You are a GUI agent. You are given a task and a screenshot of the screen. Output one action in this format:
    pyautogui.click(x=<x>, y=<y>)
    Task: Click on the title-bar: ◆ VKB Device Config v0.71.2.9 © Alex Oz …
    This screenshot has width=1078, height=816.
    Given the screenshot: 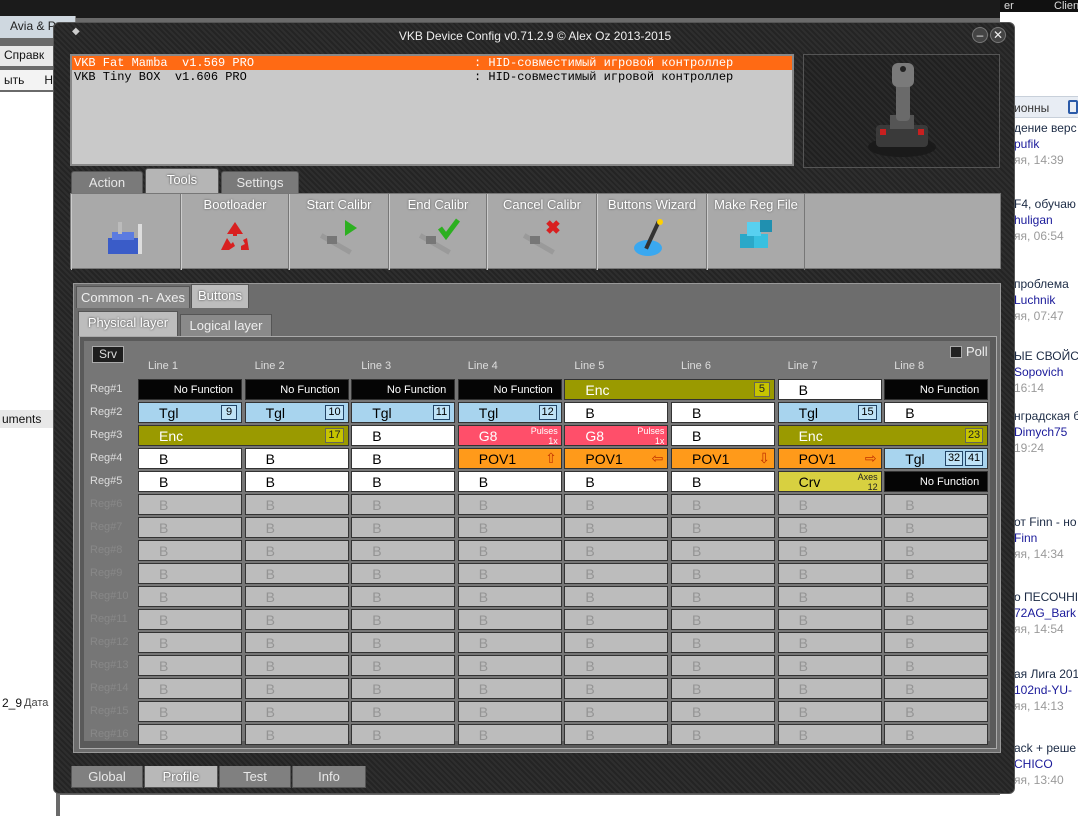 What is the action you would take?
    pyautogui.click(x=534, y=36)
    